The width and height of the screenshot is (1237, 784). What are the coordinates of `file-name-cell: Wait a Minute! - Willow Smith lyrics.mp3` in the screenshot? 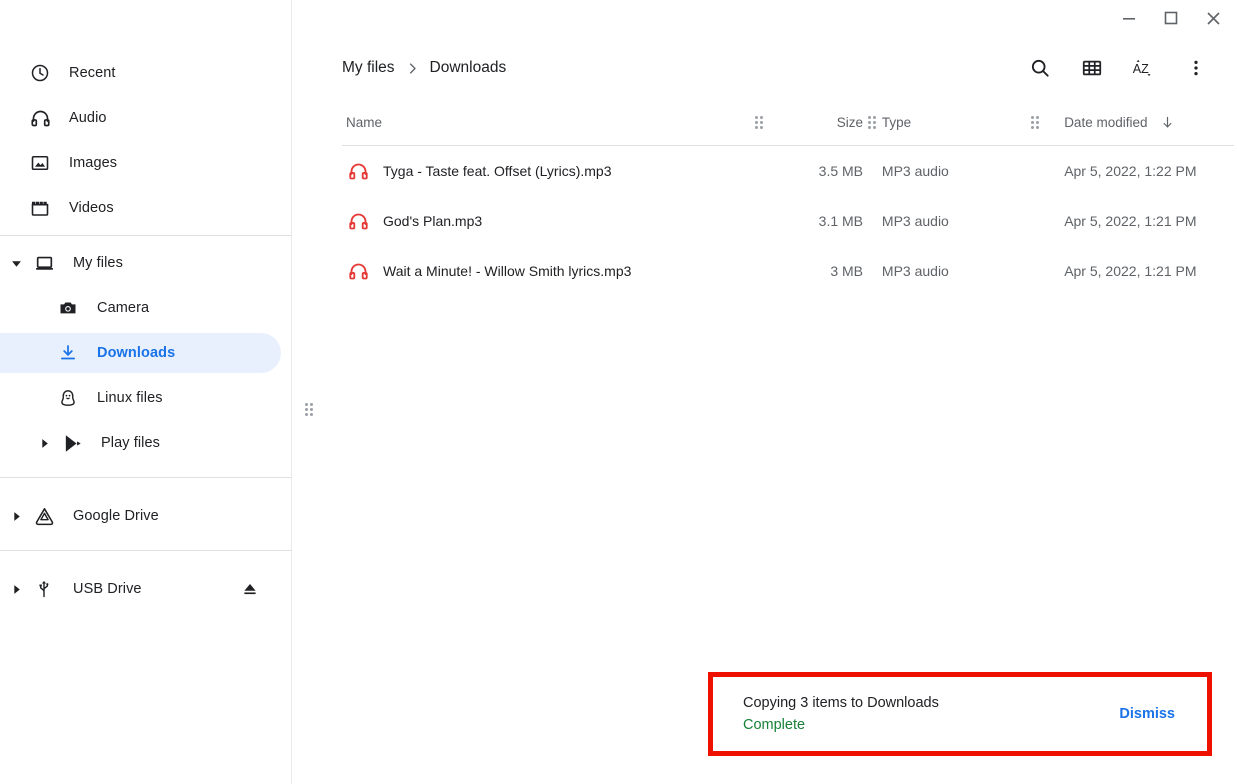 It's located at (546, 271).